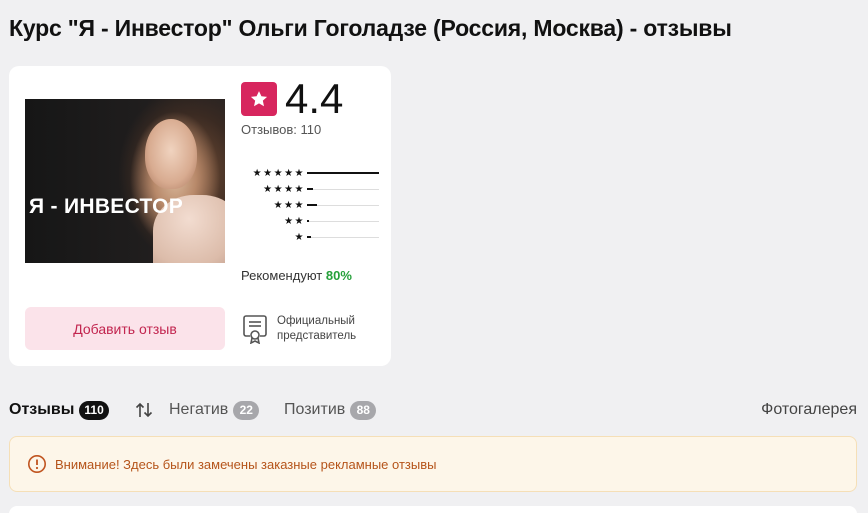 This screenshot has height=513, width=868. I want to click on rating-row-stars: ★★★★, so click(284, 189).